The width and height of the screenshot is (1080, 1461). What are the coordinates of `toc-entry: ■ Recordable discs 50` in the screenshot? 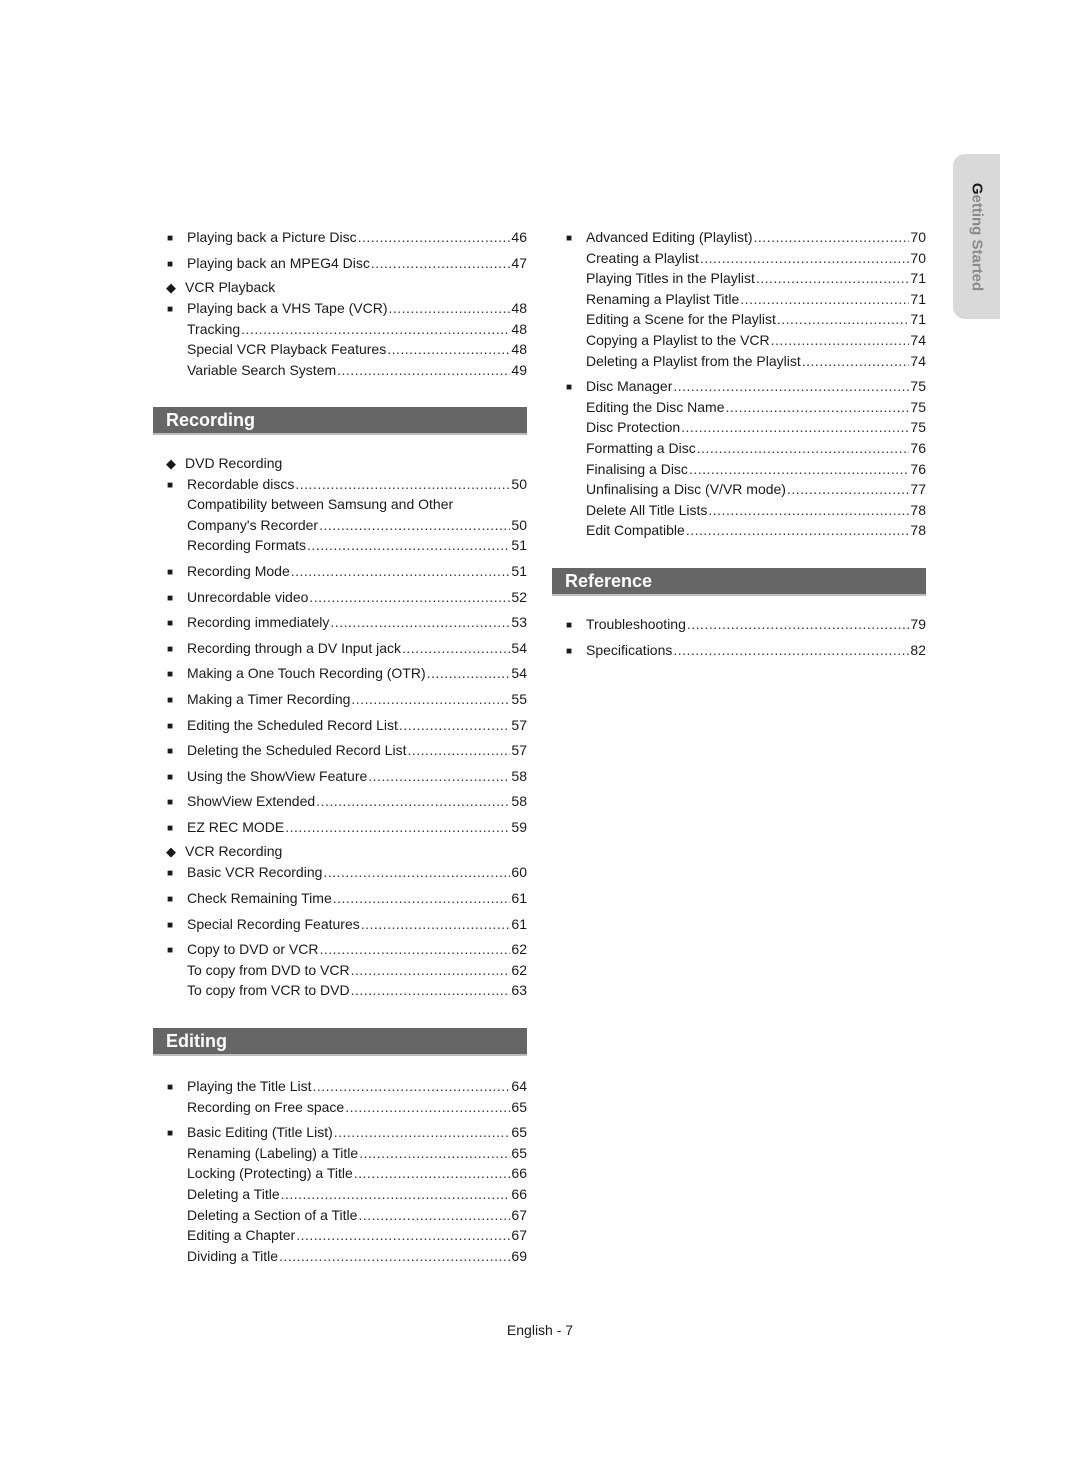 It's located at (340, 484).